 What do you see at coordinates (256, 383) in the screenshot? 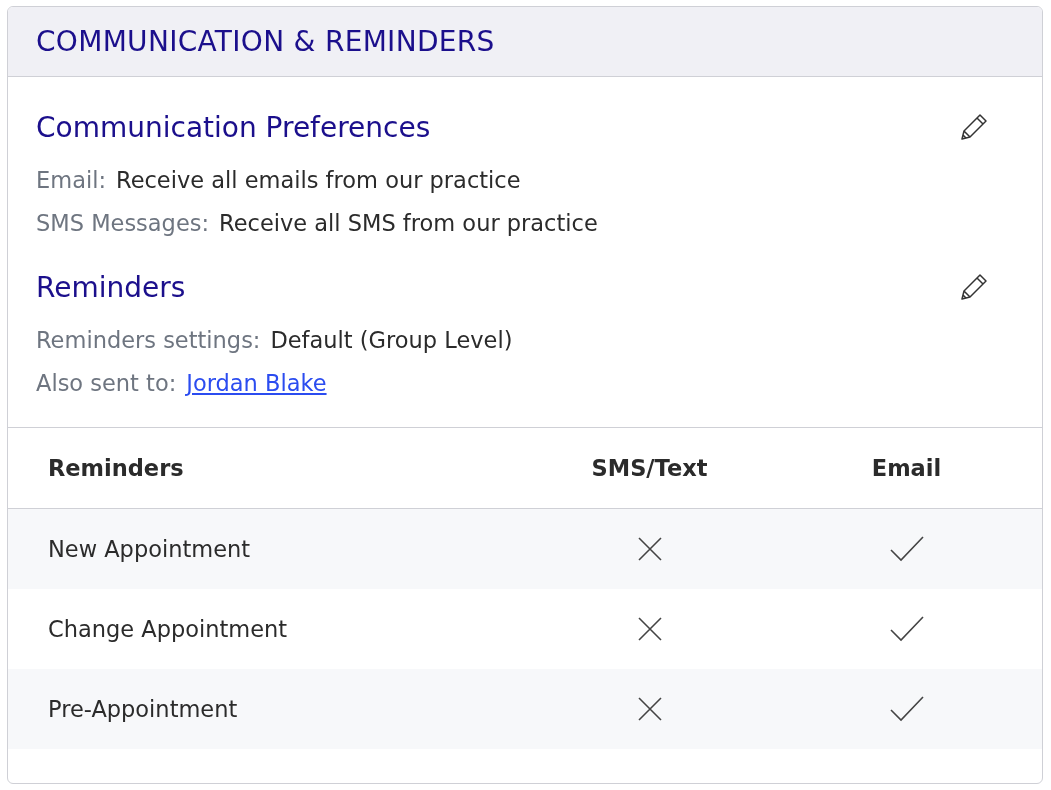
I see `contact-link: Jordan Blake` at bounding box center [256, 383].